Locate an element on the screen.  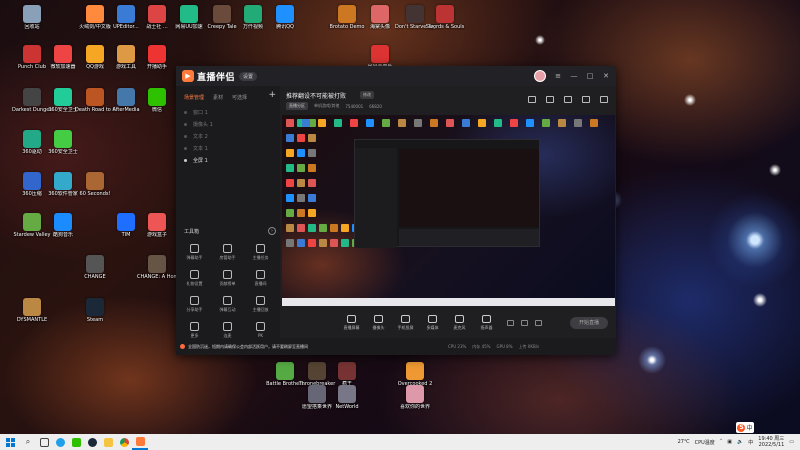
tool-label: 房管助手 is located at coordinates (227, 257).